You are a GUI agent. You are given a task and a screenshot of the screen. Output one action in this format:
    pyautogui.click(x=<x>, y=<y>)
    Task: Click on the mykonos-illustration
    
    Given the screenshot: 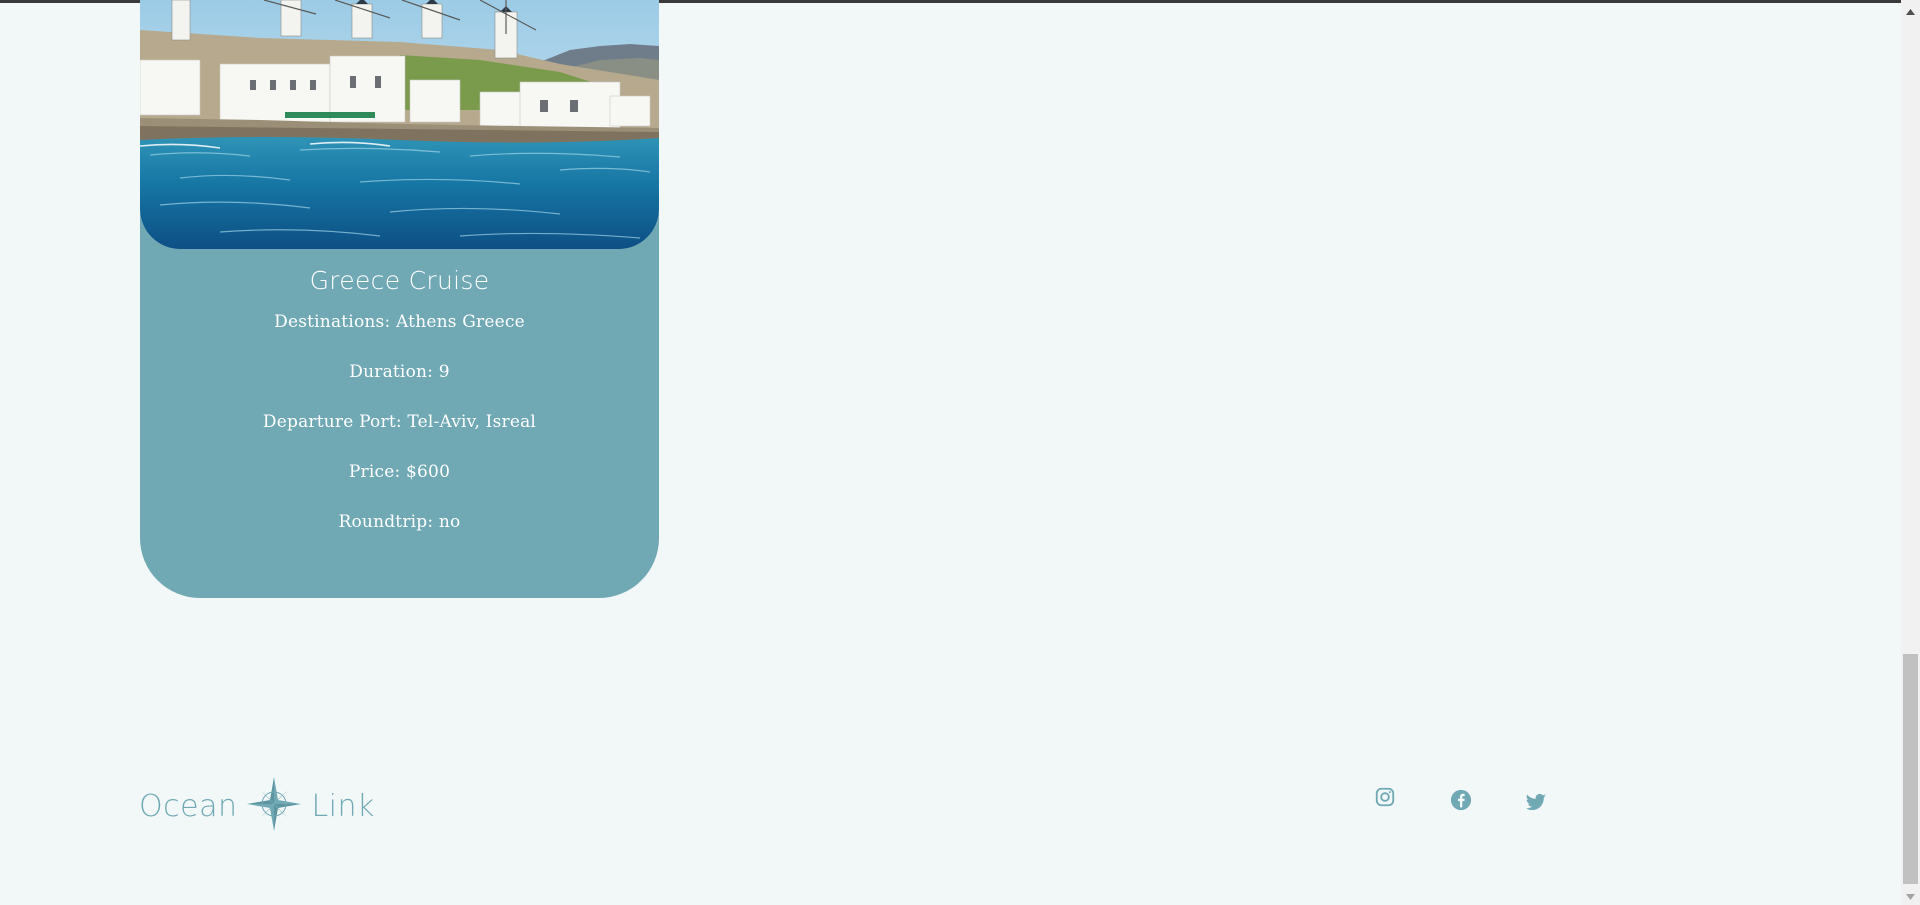 What is the action you would take?
    pyautogui.click(x=399, y=124)
    